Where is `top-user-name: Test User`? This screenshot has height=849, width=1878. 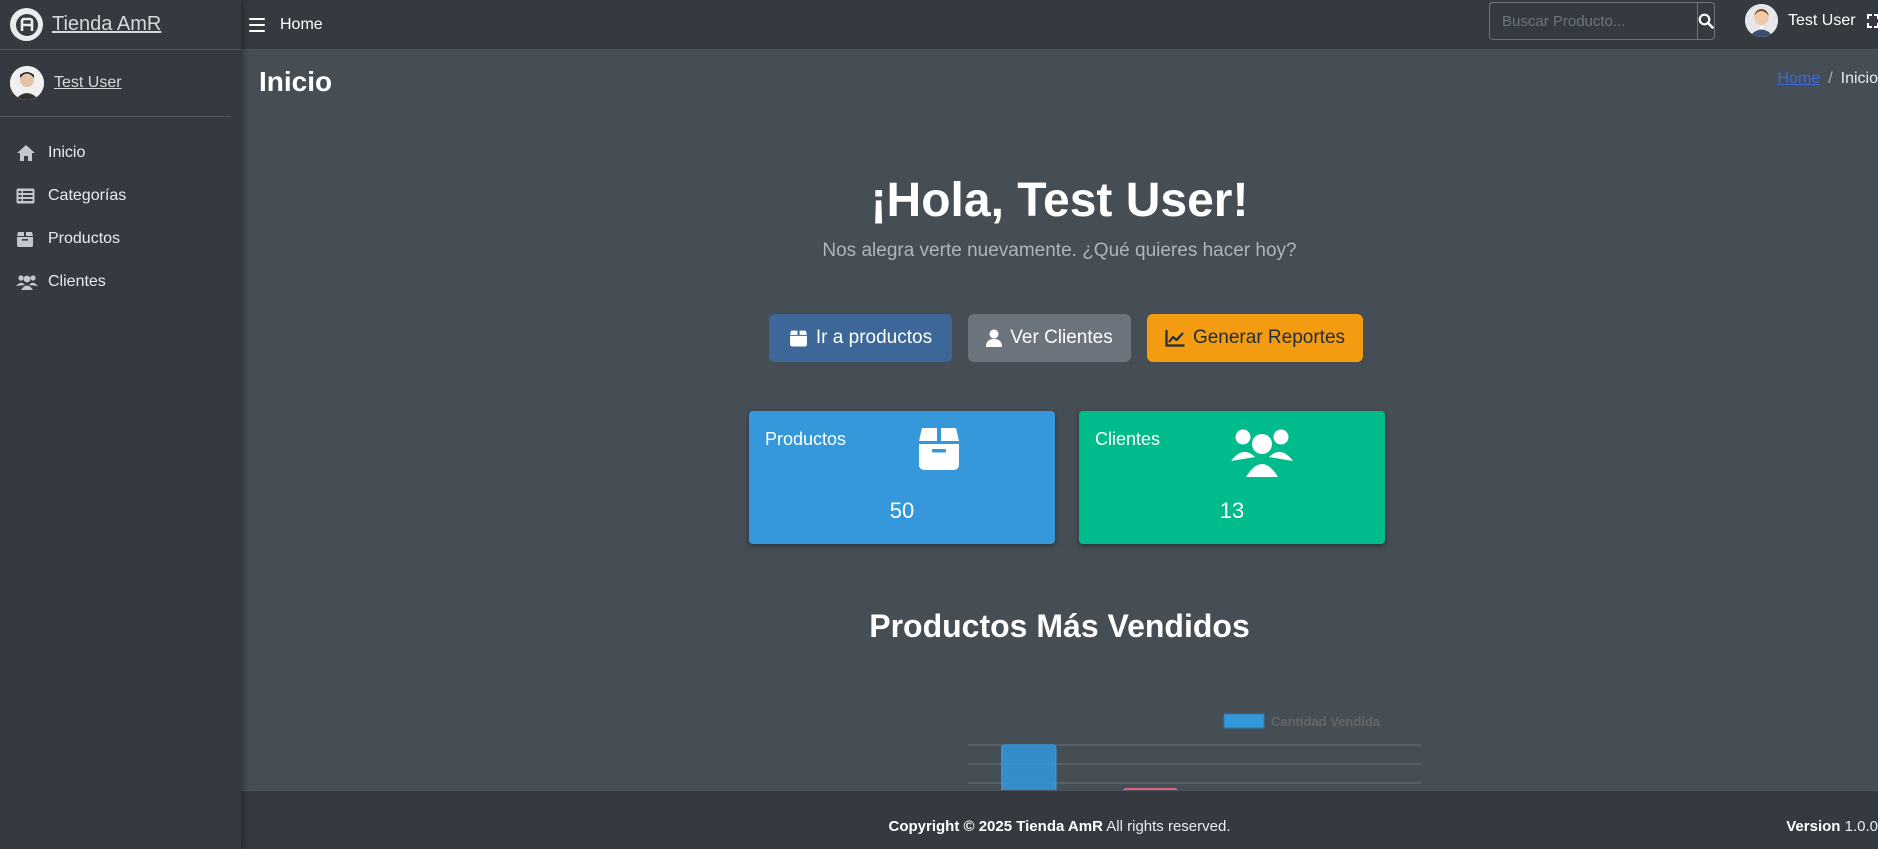 top-user-name: Test User is located at coordinates (1822, 20).